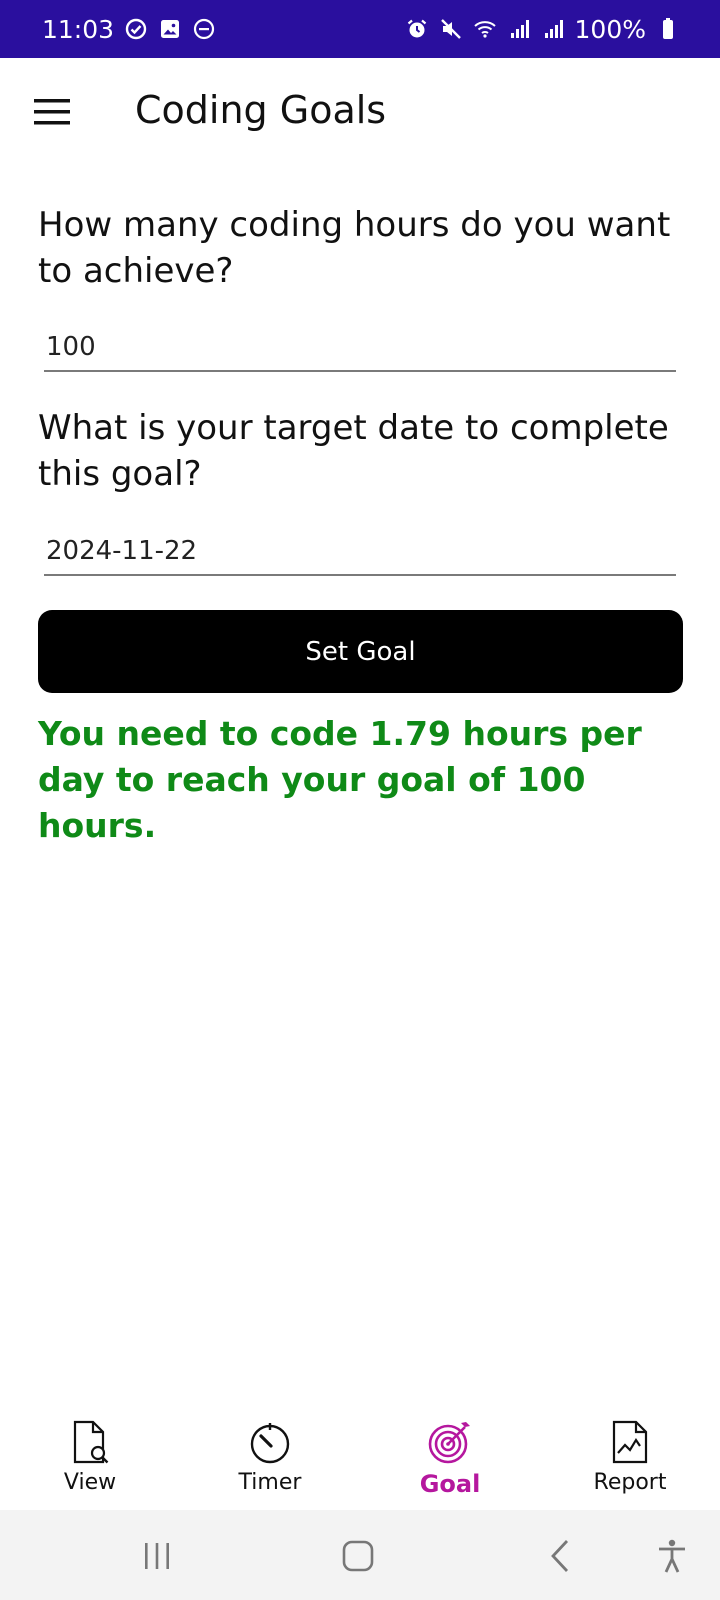  What do you see at coordinates (360, 29) in the screenshot?
I see `status-bar: 11:03 100%` at bounding box center [360, 29].